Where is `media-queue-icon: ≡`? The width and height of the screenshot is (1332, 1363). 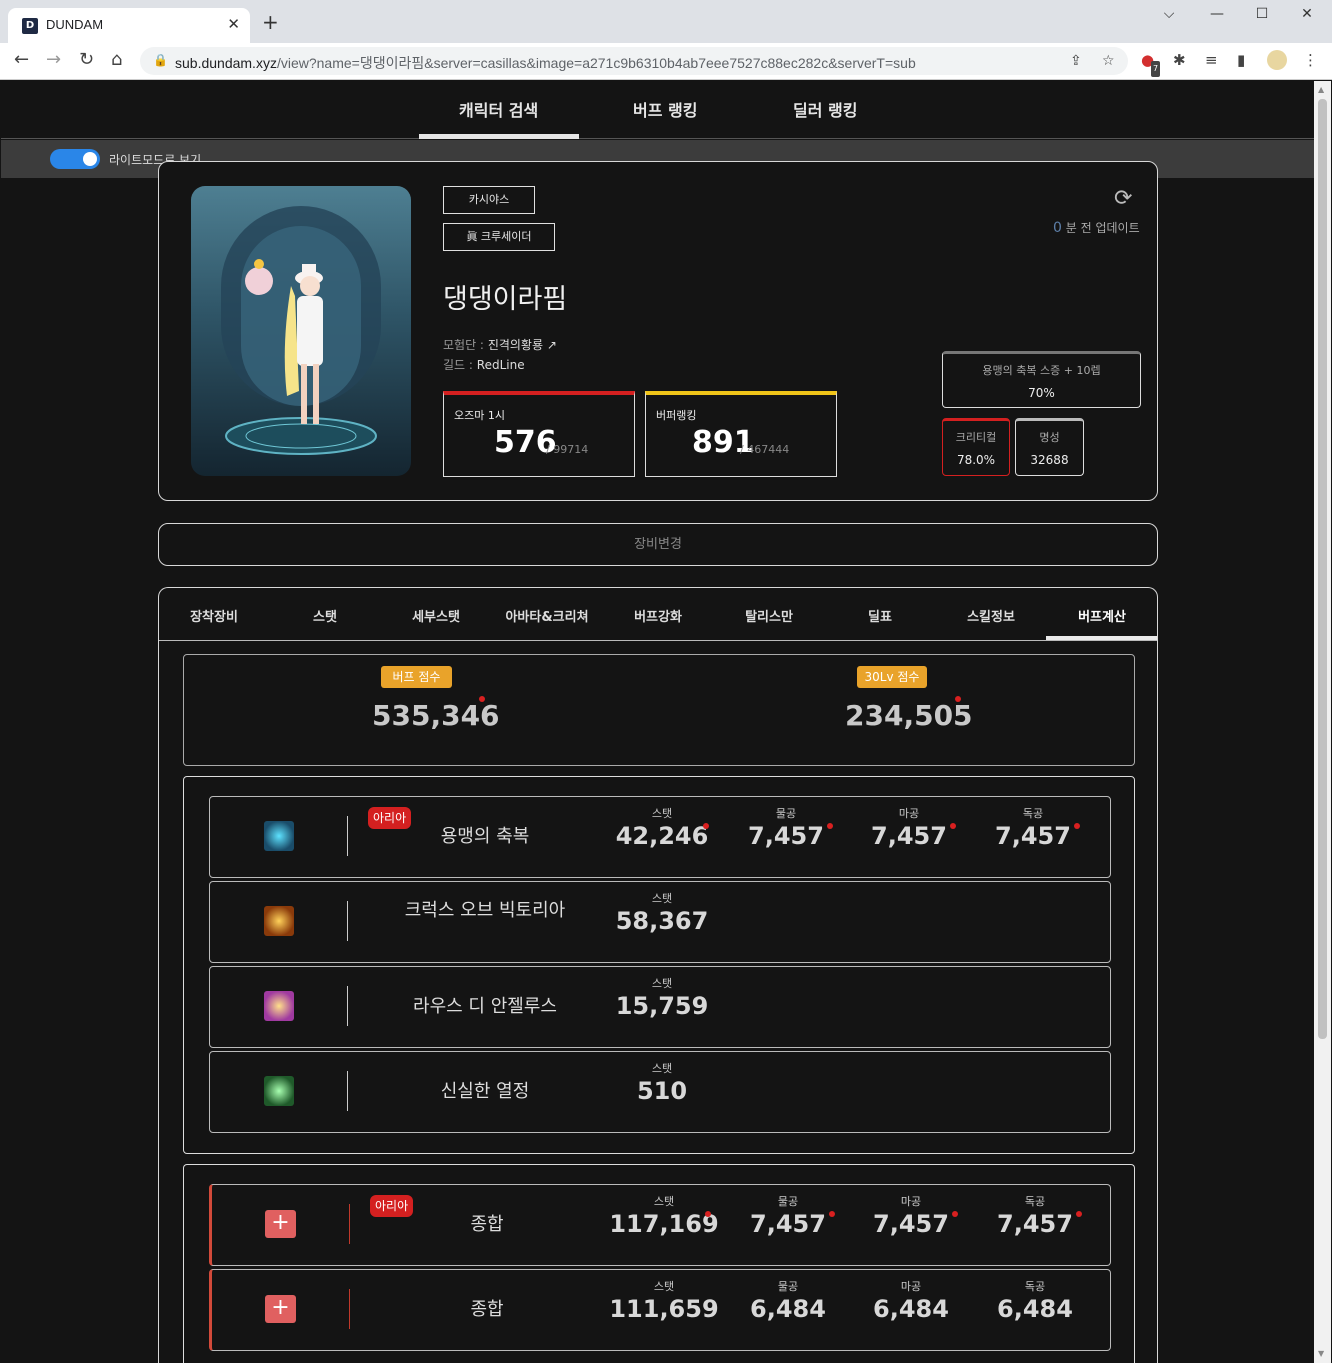 media-queue-icon: ≡ is located at coordinates (1211, 60).